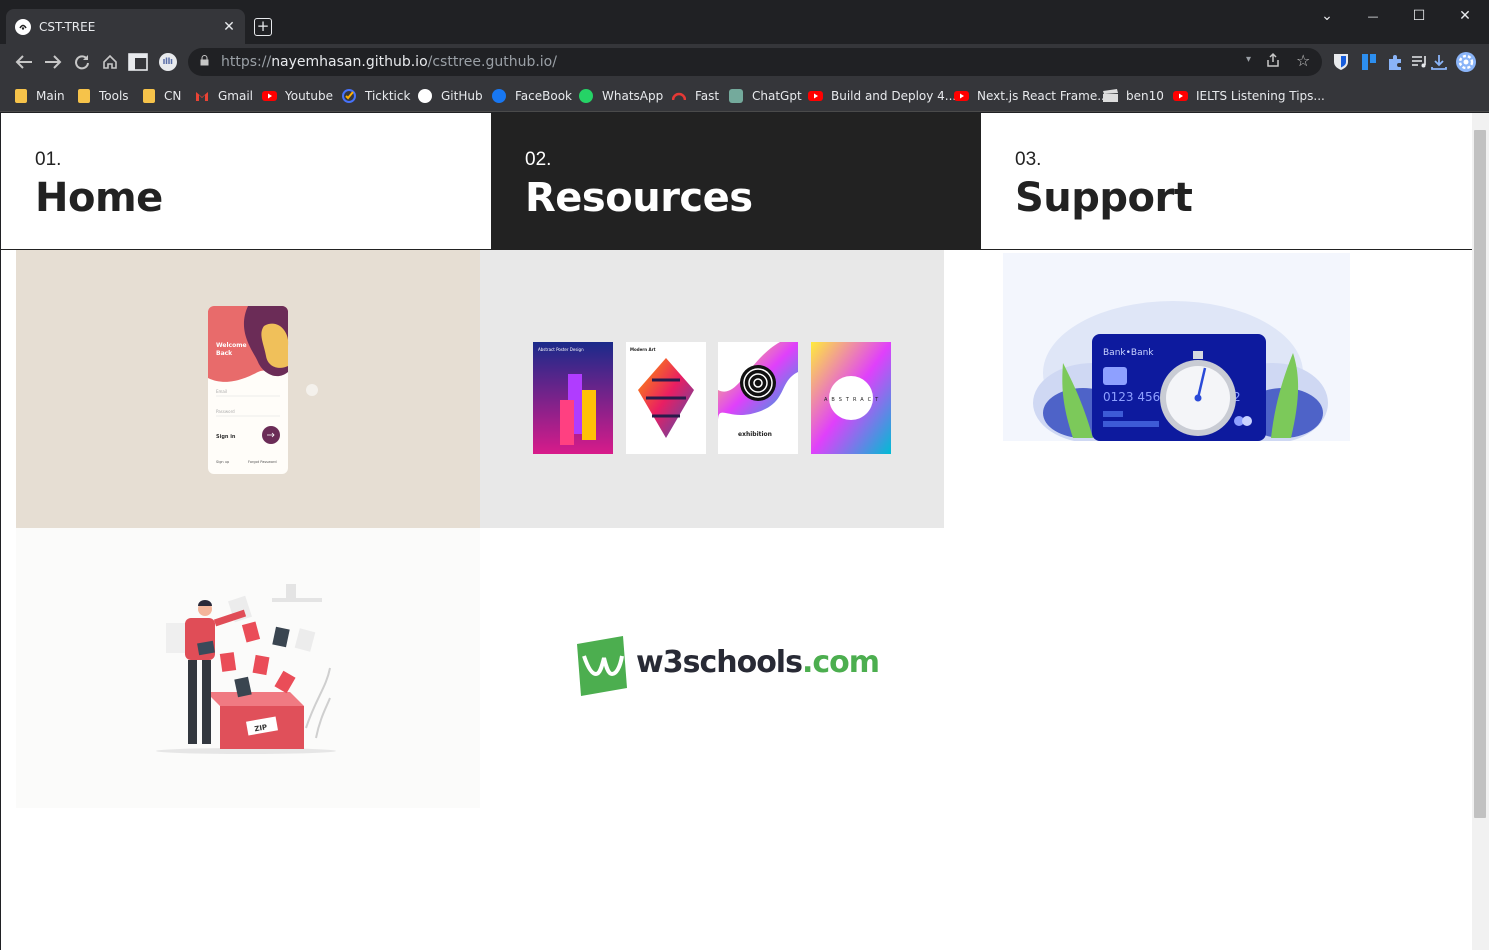 Image resolution: width=1489 pixels, height=950 pixels. Describe the element at coordinates (621, 96) in the screenshot. I see `bookmark-whatsapp: WhatsApp` at that location.